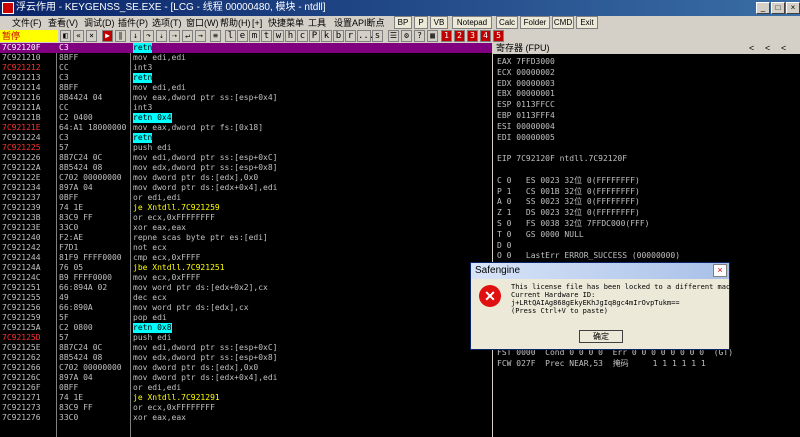  I want to click on options-icon: ⚙, so click(406, 36).